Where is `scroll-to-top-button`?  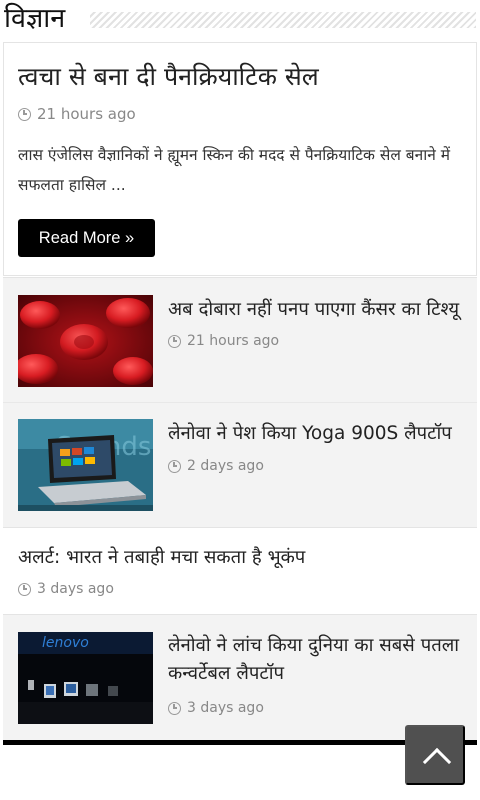
scroll-to-top-button is located at coordinates (435, 755).